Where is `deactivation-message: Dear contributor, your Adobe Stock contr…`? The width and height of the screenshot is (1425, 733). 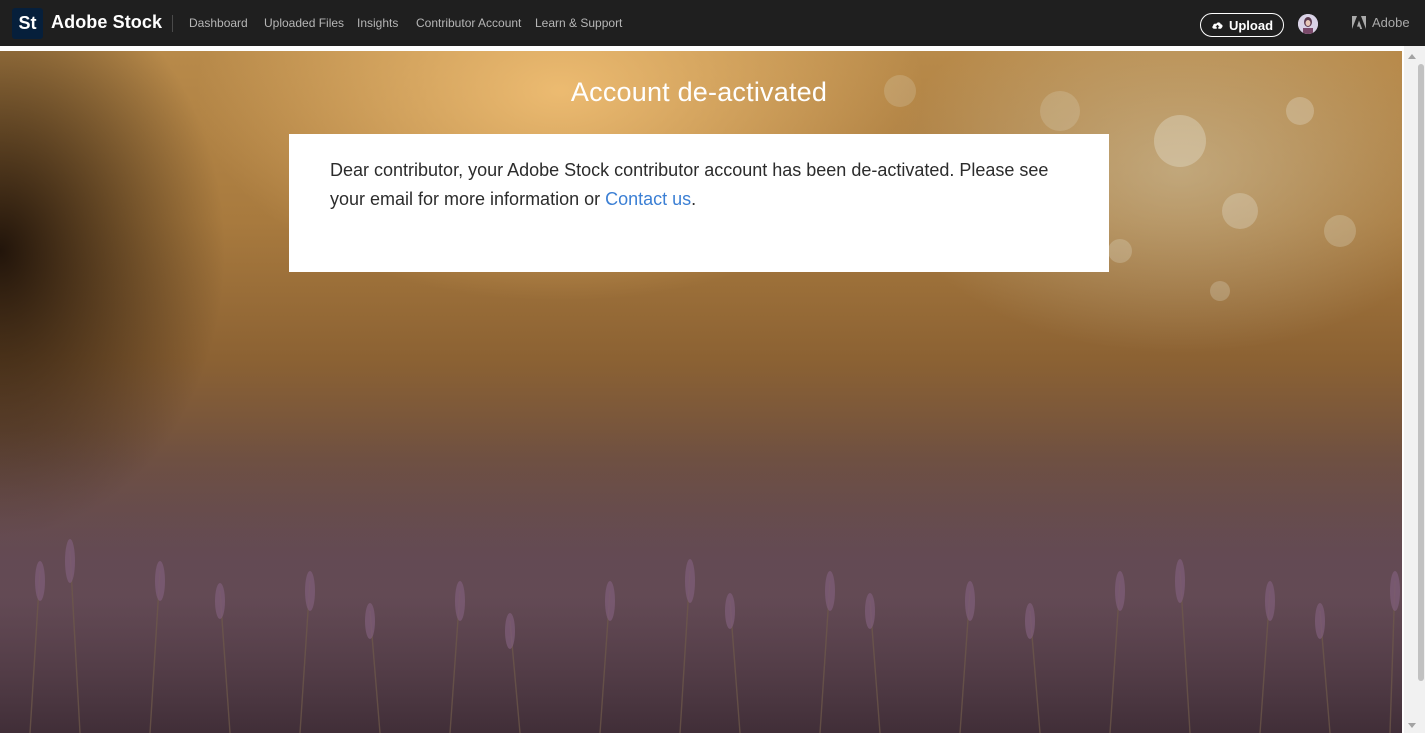
deactivation-message: Dear contributor, your Adobe Stock contr… is located at coordinates (699, 185).